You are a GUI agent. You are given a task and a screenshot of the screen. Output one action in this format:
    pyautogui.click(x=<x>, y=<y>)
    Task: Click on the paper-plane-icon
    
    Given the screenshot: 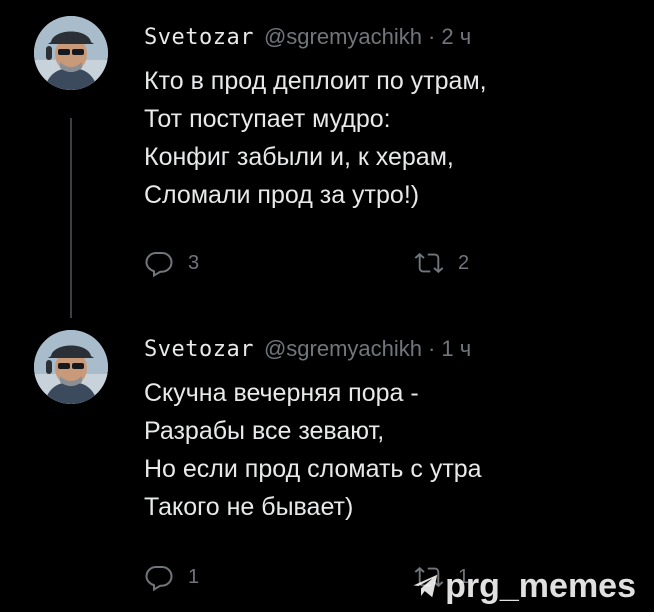 What is the action you would take?
    pyautogui.click(x=425, y=586)
    